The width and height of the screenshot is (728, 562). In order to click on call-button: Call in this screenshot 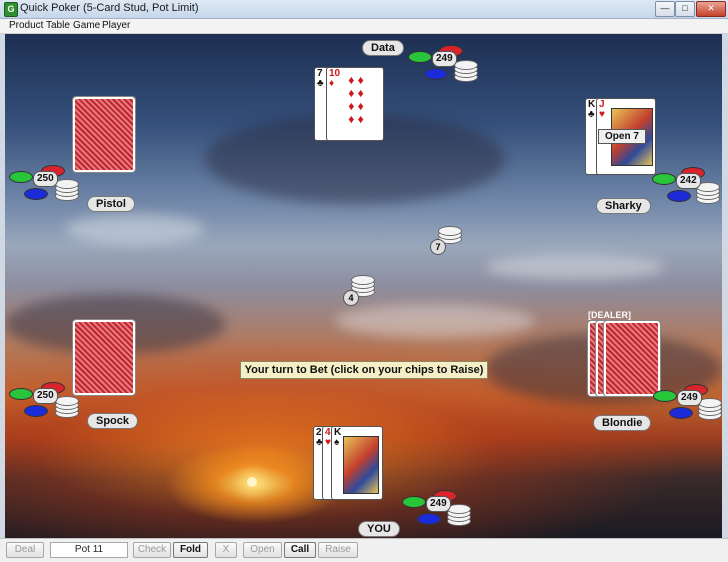, I will do `click(300, 550)`.